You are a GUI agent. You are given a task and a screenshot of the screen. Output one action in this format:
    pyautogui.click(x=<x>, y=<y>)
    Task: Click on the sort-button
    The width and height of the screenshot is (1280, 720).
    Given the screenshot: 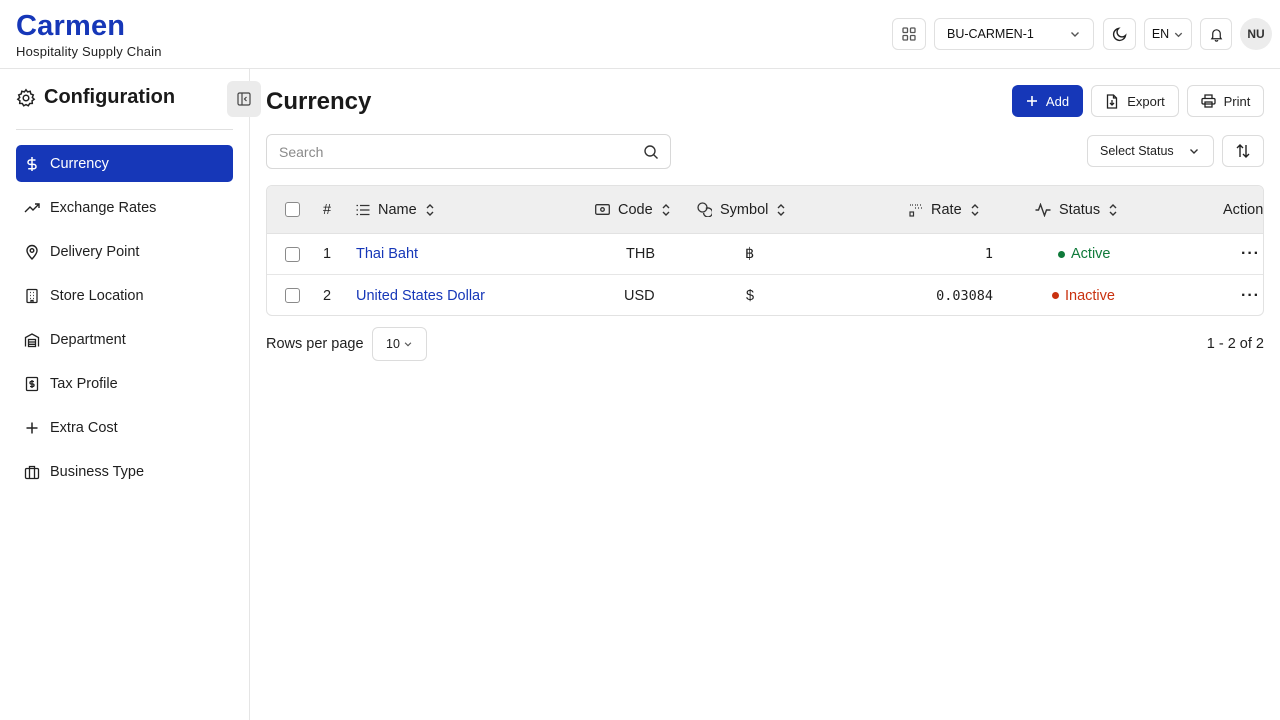 What is the action you would take?
    pyautogui.click(x=1243, y=151)
    